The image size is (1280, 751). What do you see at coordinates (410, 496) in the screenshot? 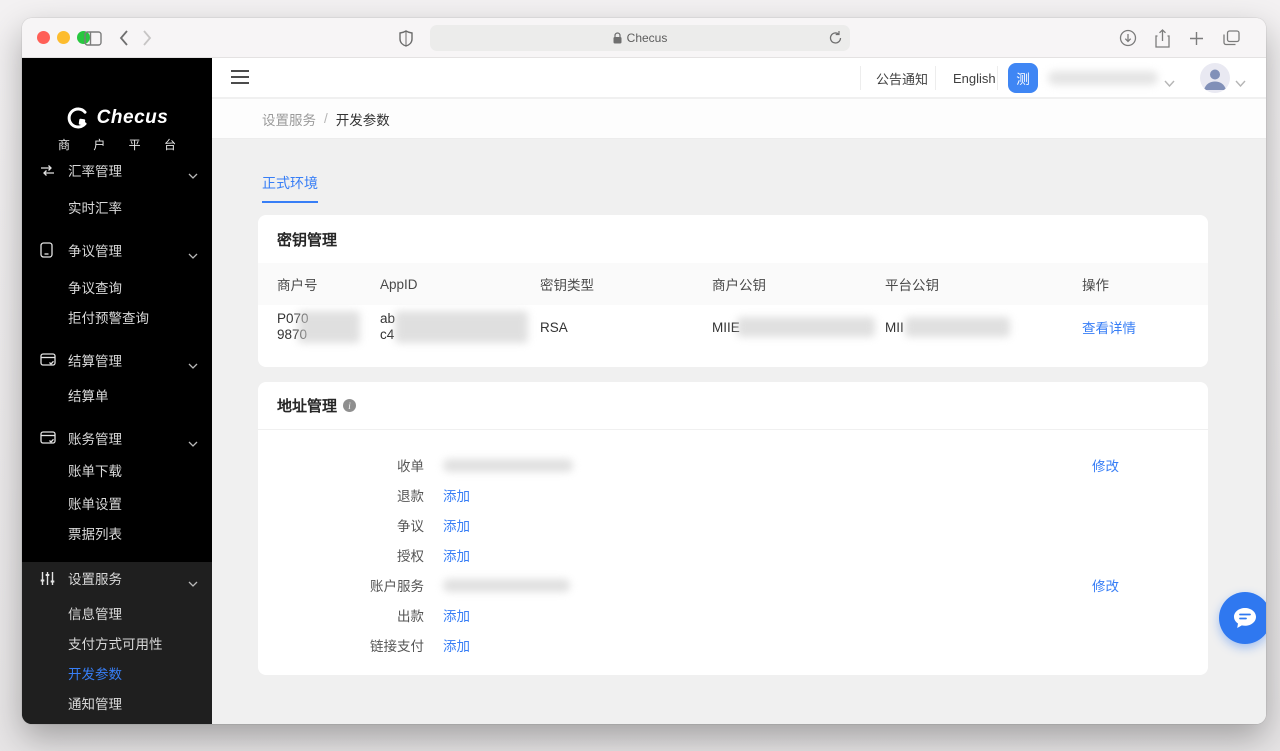
I see `address-label: 退款` at bounding box center [410, 496].